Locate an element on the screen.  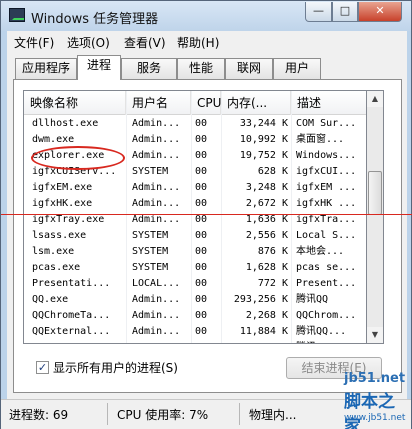
task-manager-icon is located at coordinates (17, 15).